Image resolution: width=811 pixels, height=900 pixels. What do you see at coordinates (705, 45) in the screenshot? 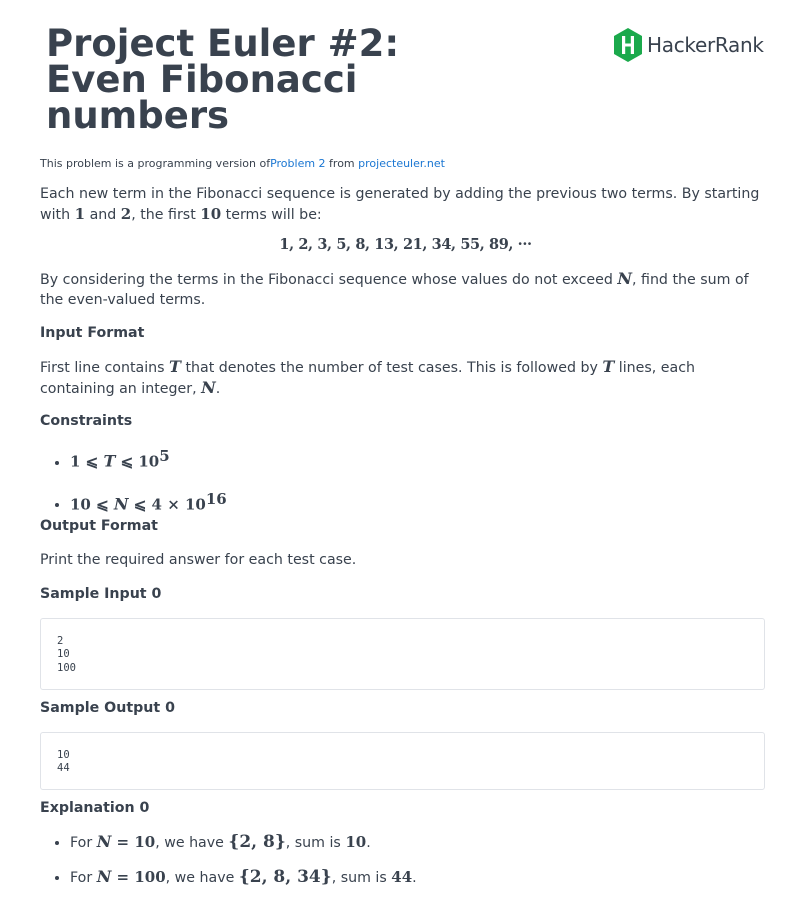
I see `logo-text: HackerRank` at bounding box center [705, 45].